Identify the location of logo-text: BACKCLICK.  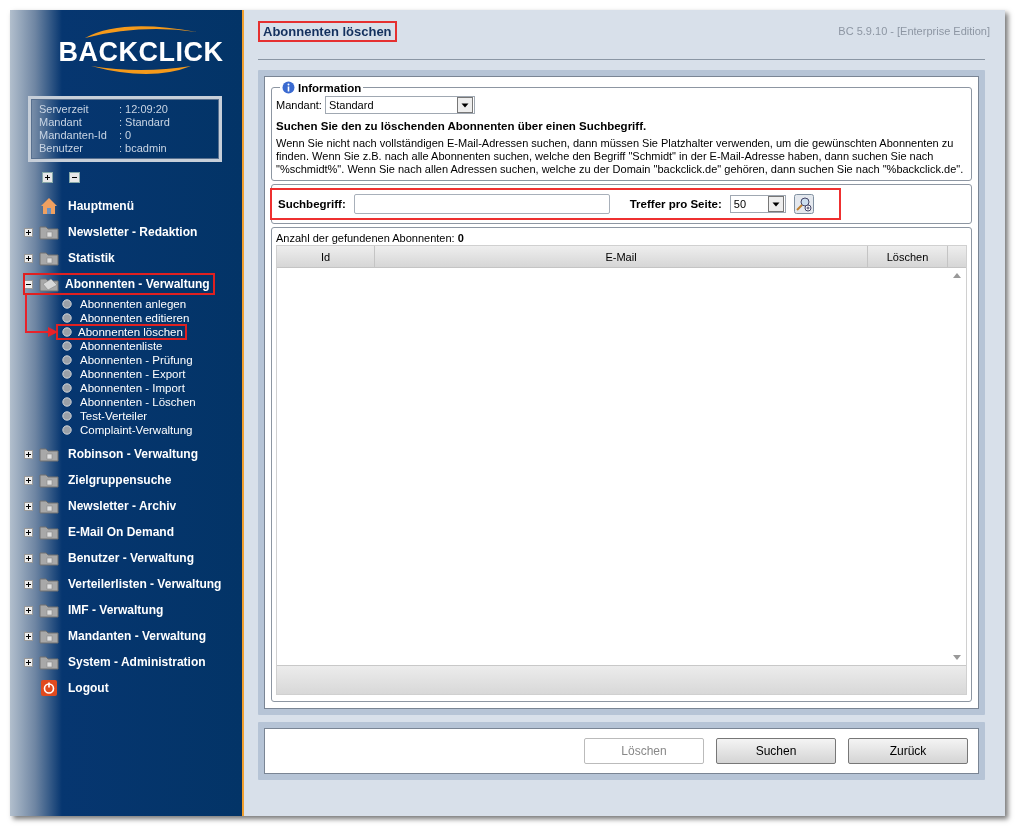
(141, 52).